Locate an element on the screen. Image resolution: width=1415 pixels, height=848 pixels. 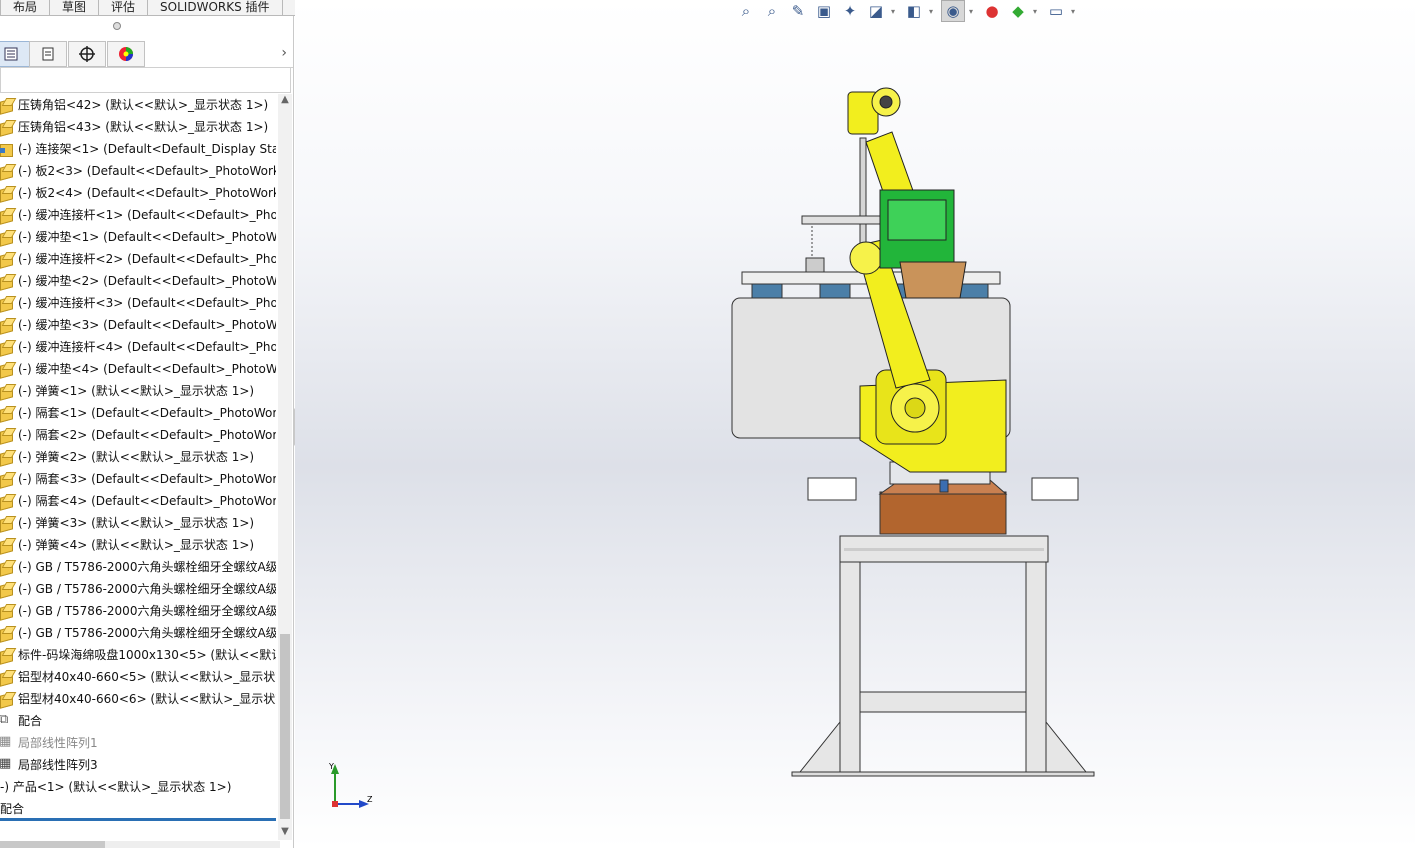
apply-scene-icon: ◆ is located at coordinates (1018, 11).